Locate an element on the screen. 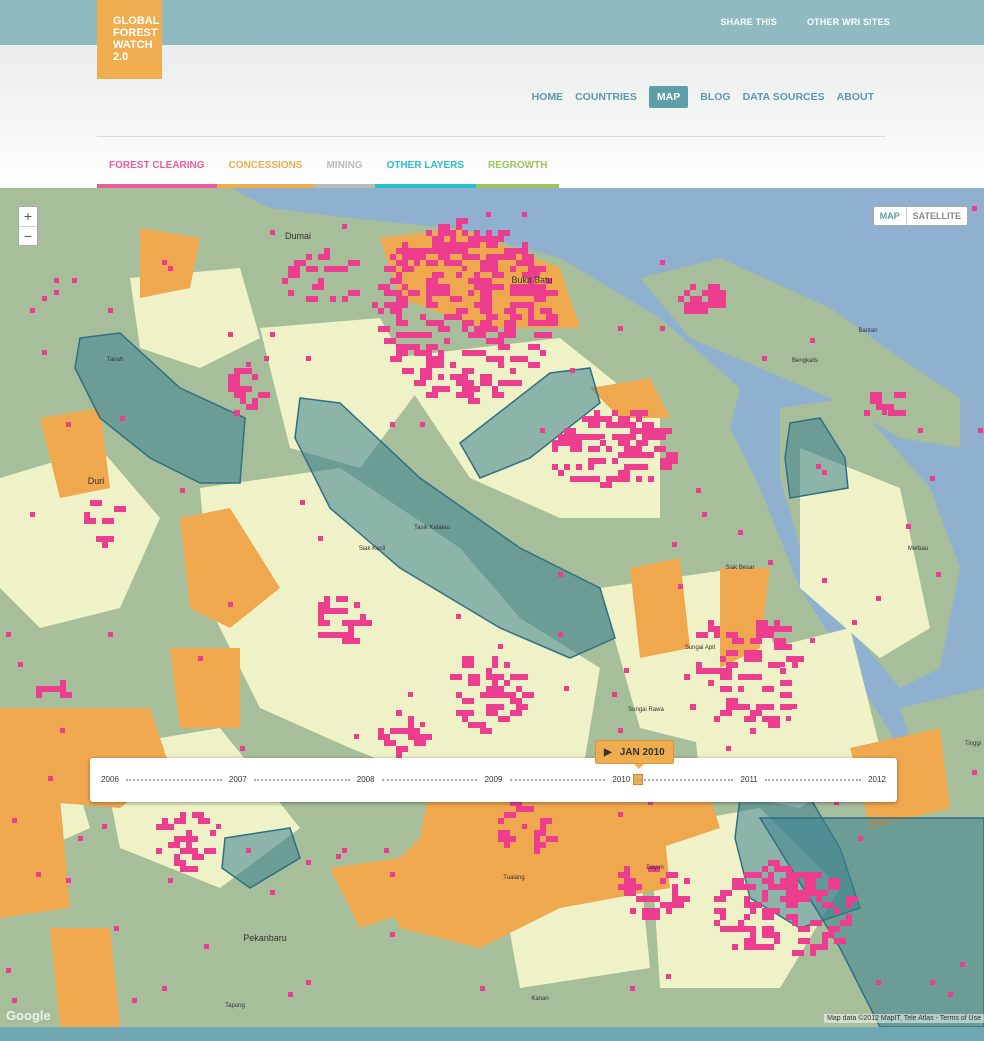 Image resolution: width=984 pixels, height=1041 pixels. tab-mining: MINING is located at coordinates (344, 173).